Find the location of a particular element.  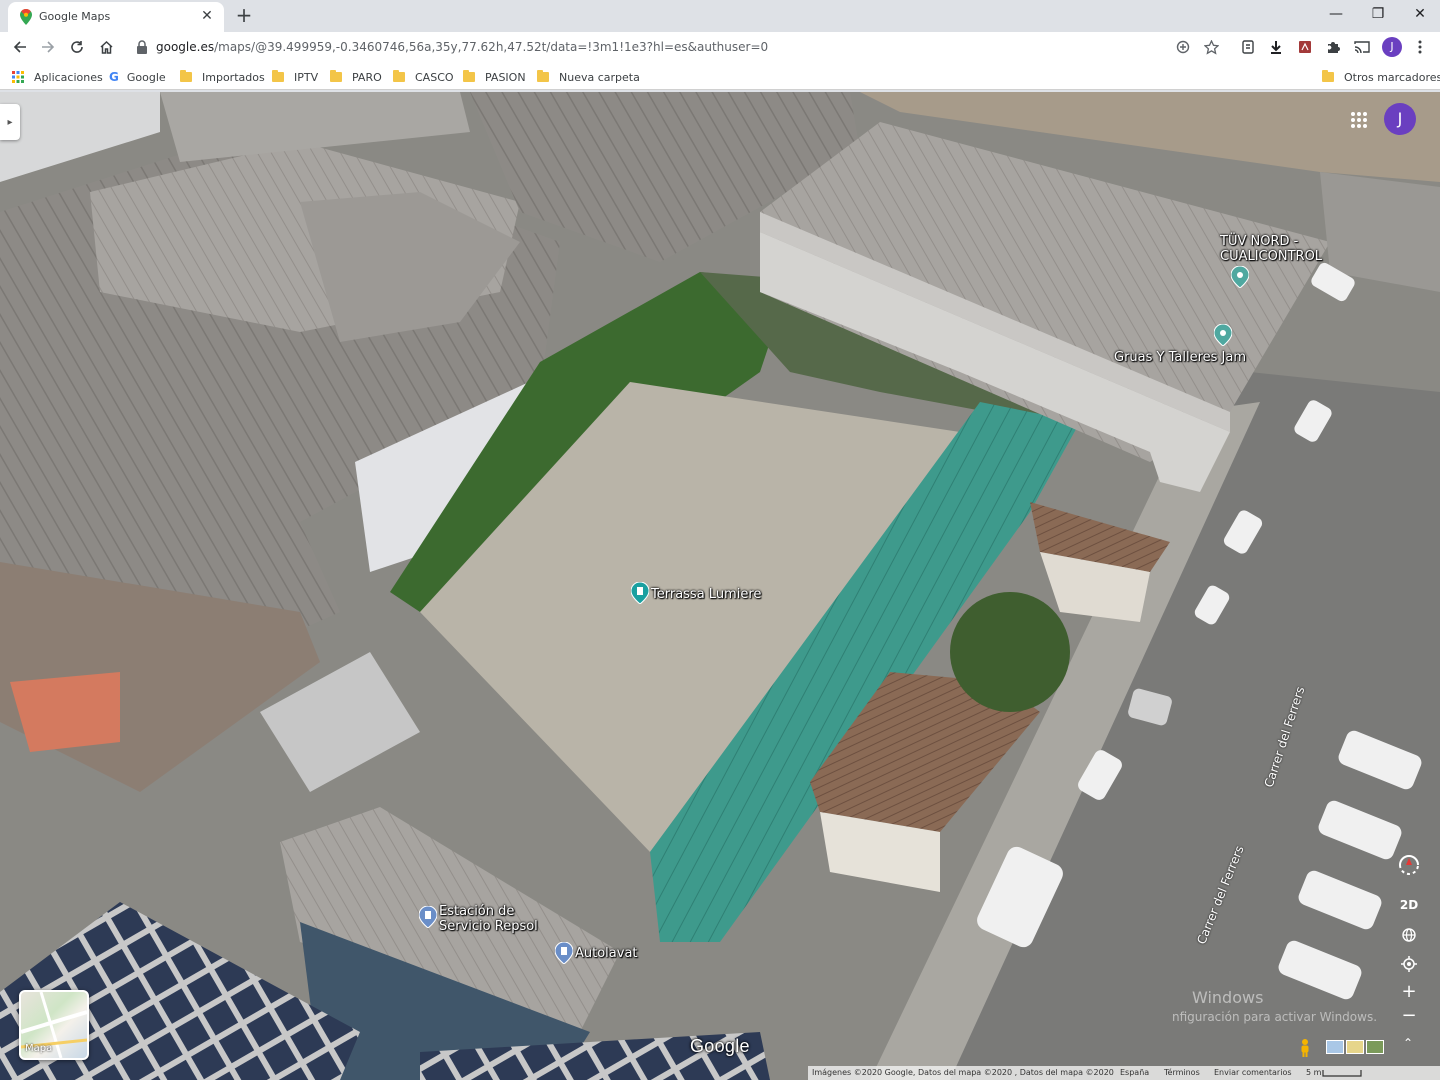

install-app-button is located at coordinates (1183, 47).